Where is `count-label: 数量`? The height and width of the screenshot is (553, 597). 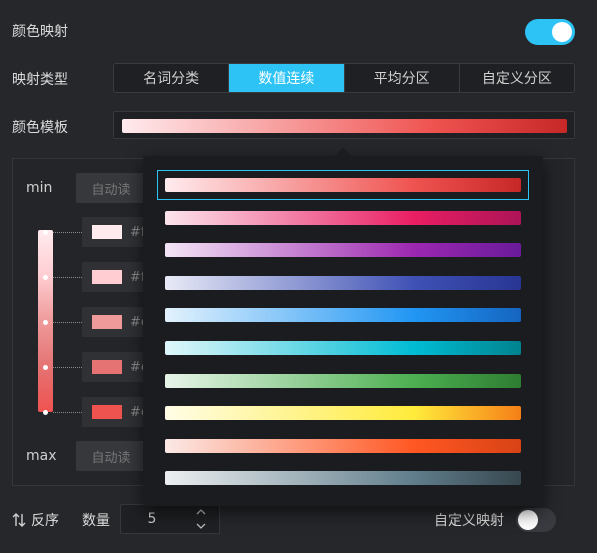 count-label: 数量 is located at coordinates (96, 521).